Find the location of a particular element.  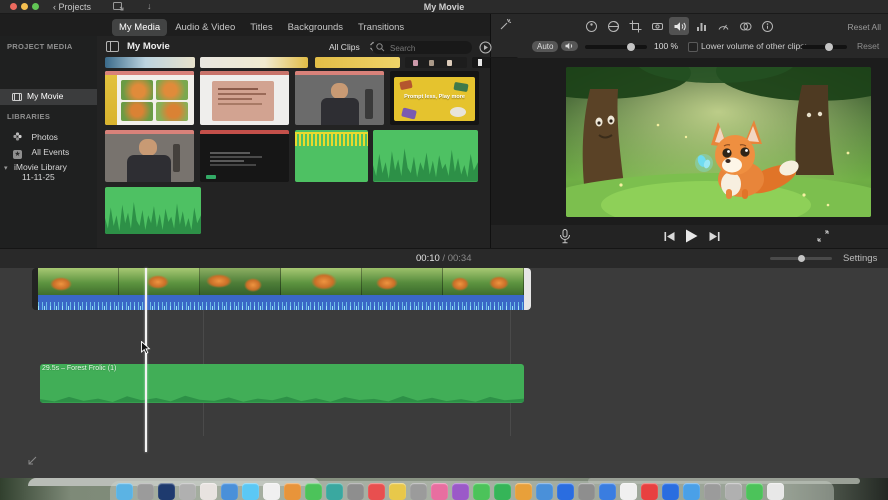

browser-play-button is located at coordinates (485, 47).